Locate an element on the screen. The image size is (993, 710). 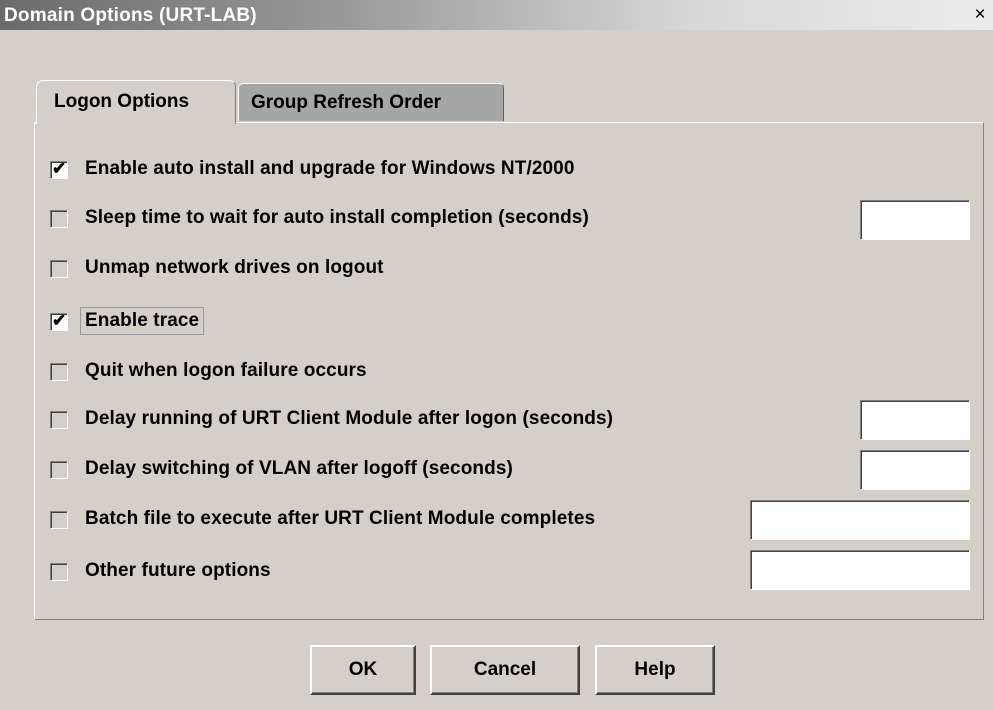
enable-trace-label: Enable trace is located at coordinates (142, 321).